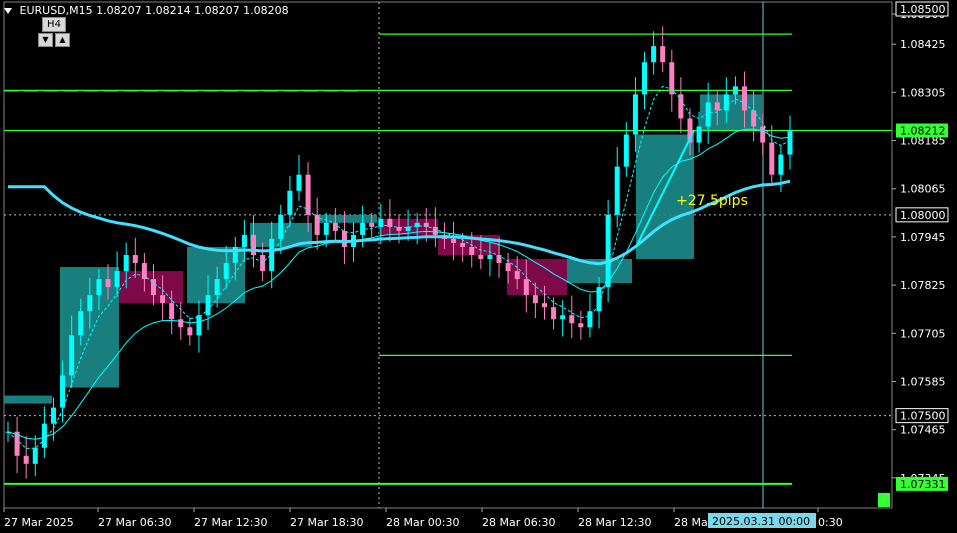 The height and width of the screenshot is (533, 957). What do you see at coordinates (230, 522) in the screenshot?
I see `x-tick-label-2: 27 Mar 12:30` at bounding box center [230, 522].